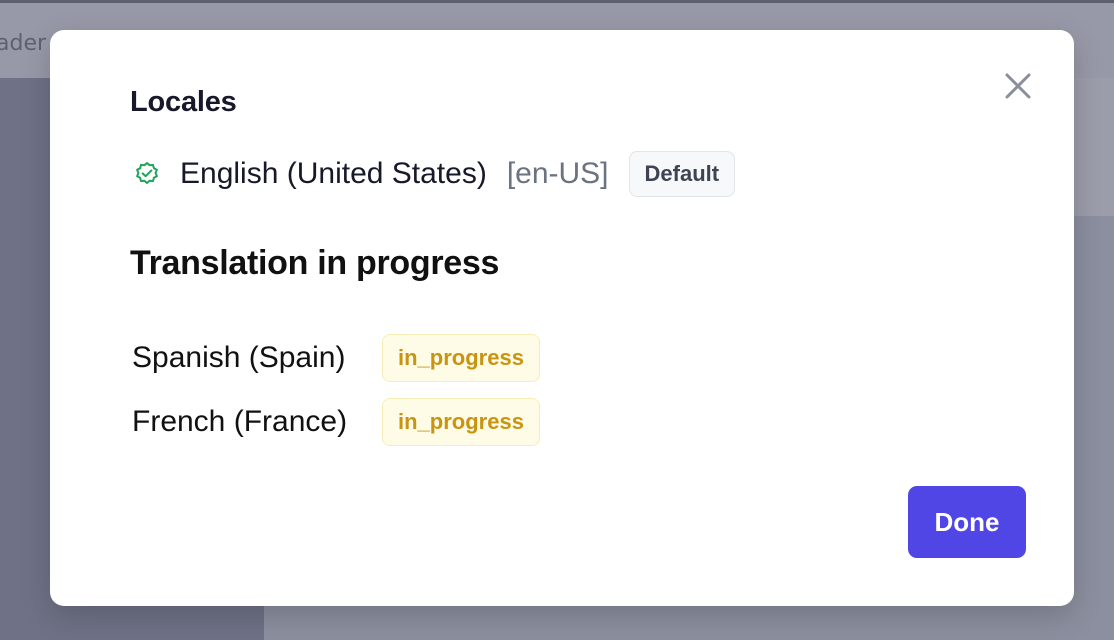  I want to click on list-item: Spanish (Spain) in_progress, so click(336, 358).